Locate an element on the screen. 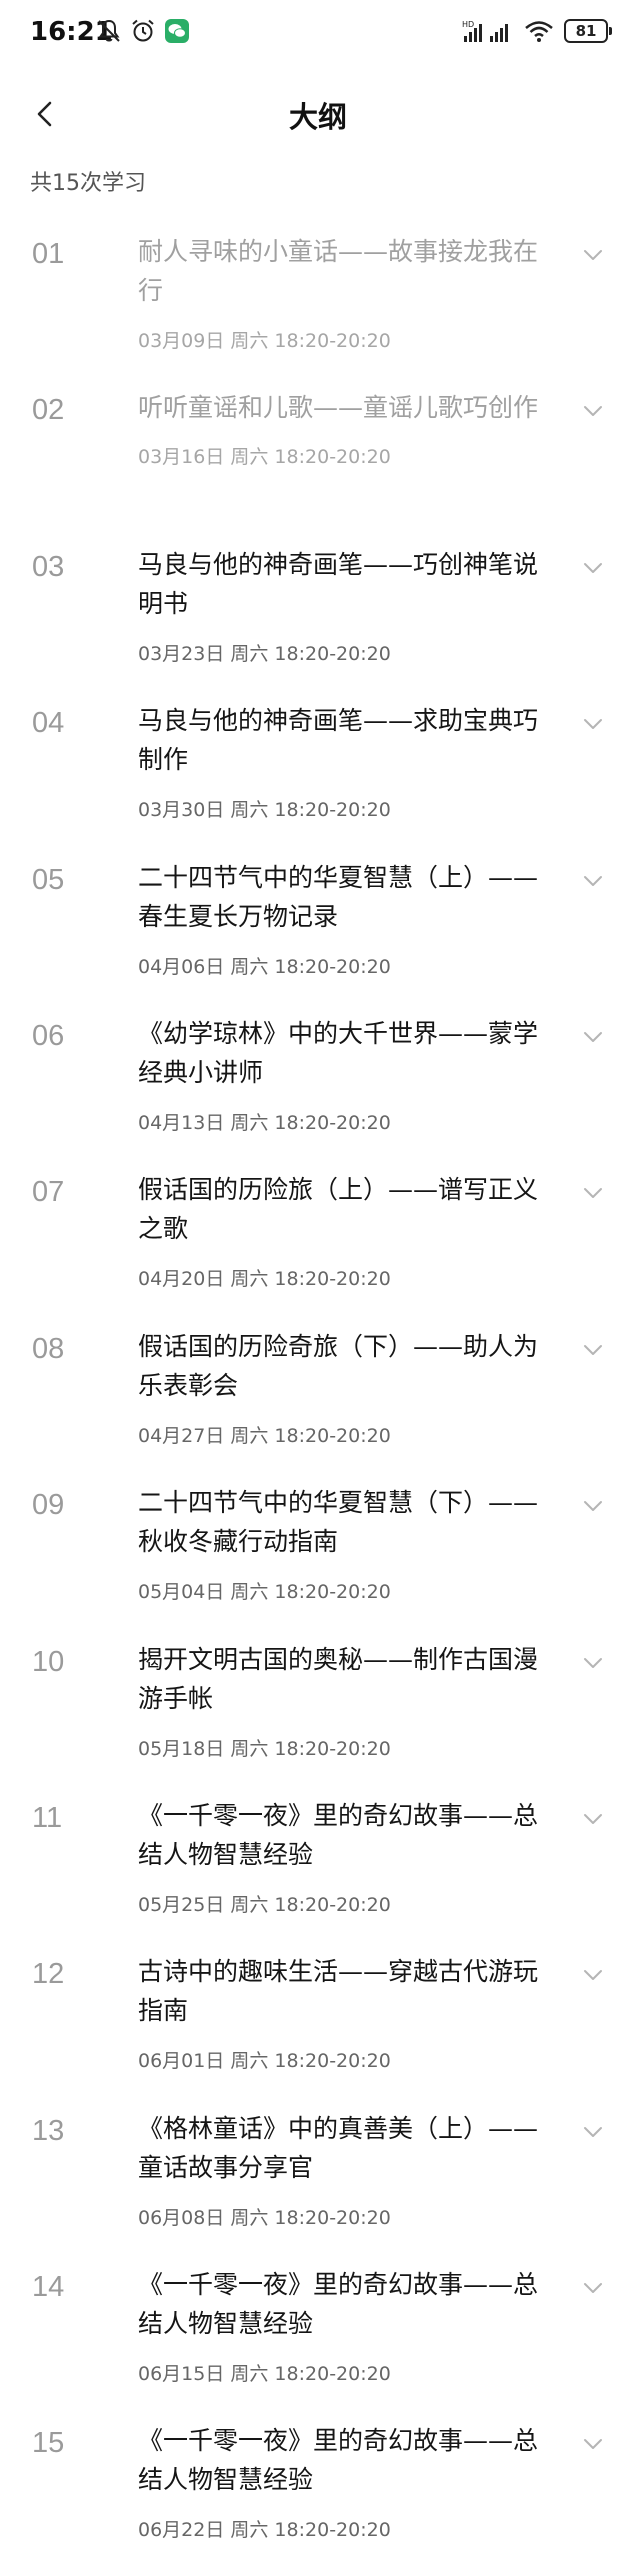 The image size is (636, 2566). lesson-title: 二十四节气中的华夏智慧（上）——春生夏长万物记录 is located at coordinates (338, 896).